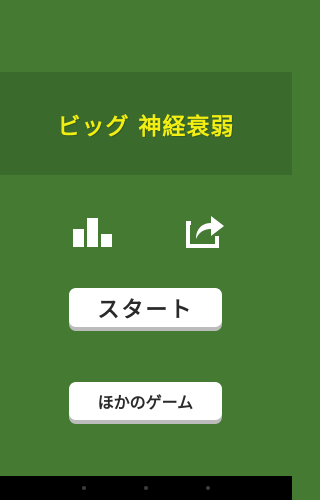 This screenshot has height=500, width=320. I want to click on start-button-label: スタート, so click(145, 310).